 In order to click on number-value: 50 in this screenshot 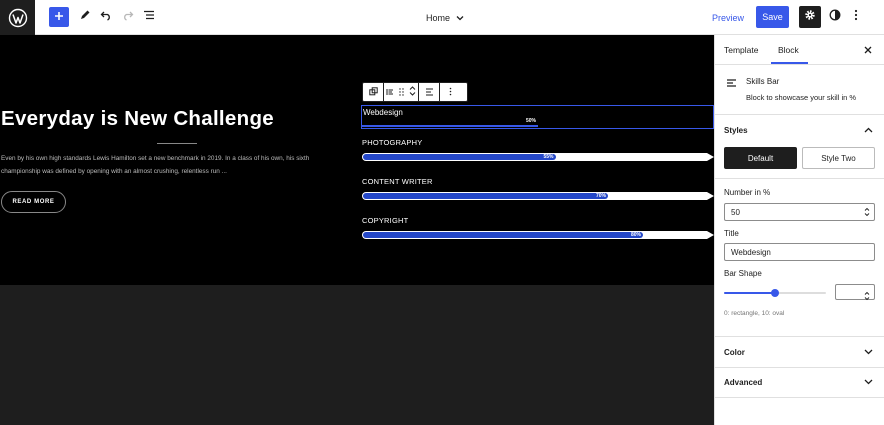, I will do `click(735, 212)`.